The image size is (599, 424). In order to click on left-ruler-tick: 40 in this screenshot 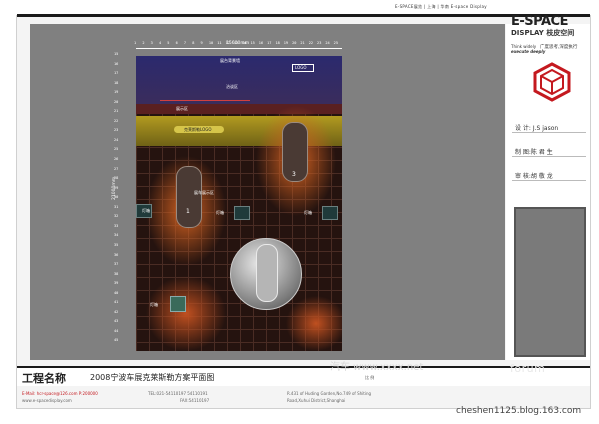, I will do `click(116, 292)`.